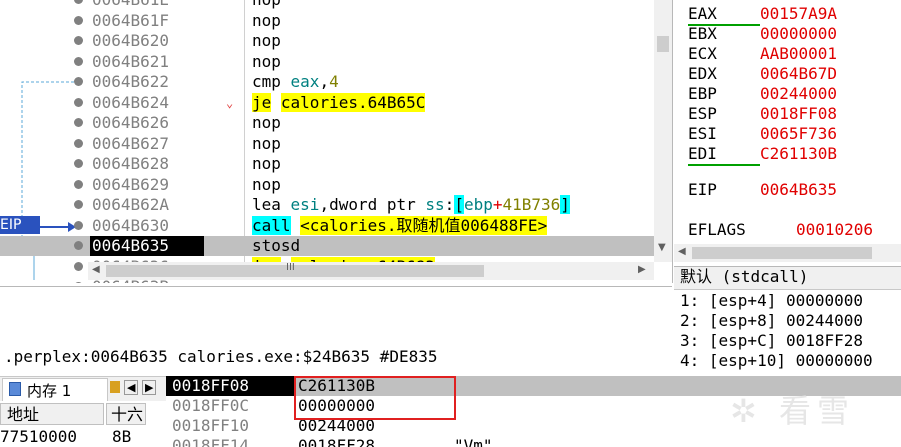  I want to click on hscroll-thumb, so click(782, 253).